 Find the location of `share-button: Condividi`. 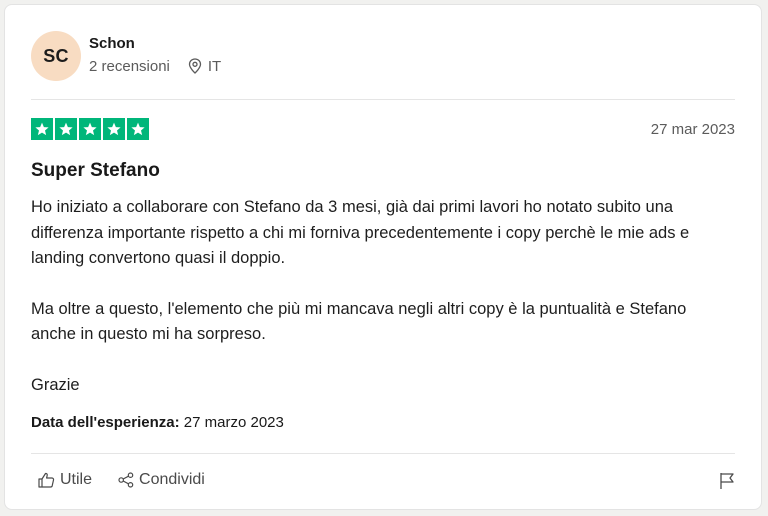

share-button: Condividi is located at coordinates (161, 480).